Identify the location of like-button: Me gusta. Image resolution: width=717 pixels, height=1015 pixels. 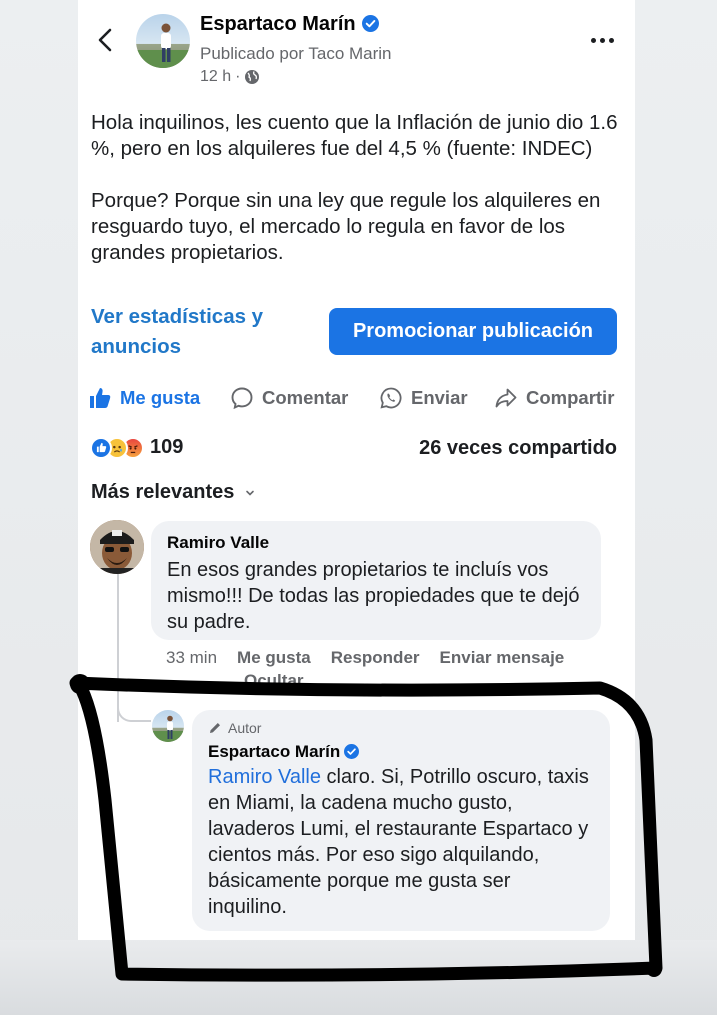
(144, 398).